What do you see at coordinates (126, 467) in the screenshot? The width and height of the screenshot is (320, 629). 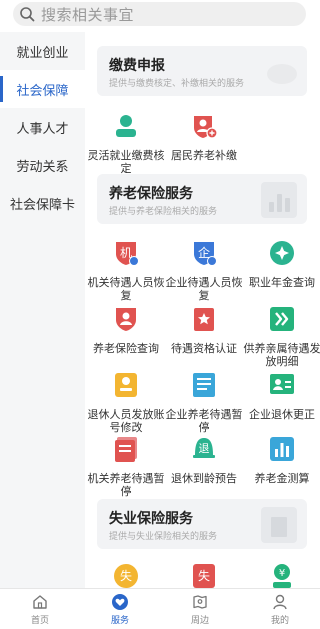 I see `service-item-organ-pension-suspend: 机关养老待遇暂停` at bounding box center [126, 467].